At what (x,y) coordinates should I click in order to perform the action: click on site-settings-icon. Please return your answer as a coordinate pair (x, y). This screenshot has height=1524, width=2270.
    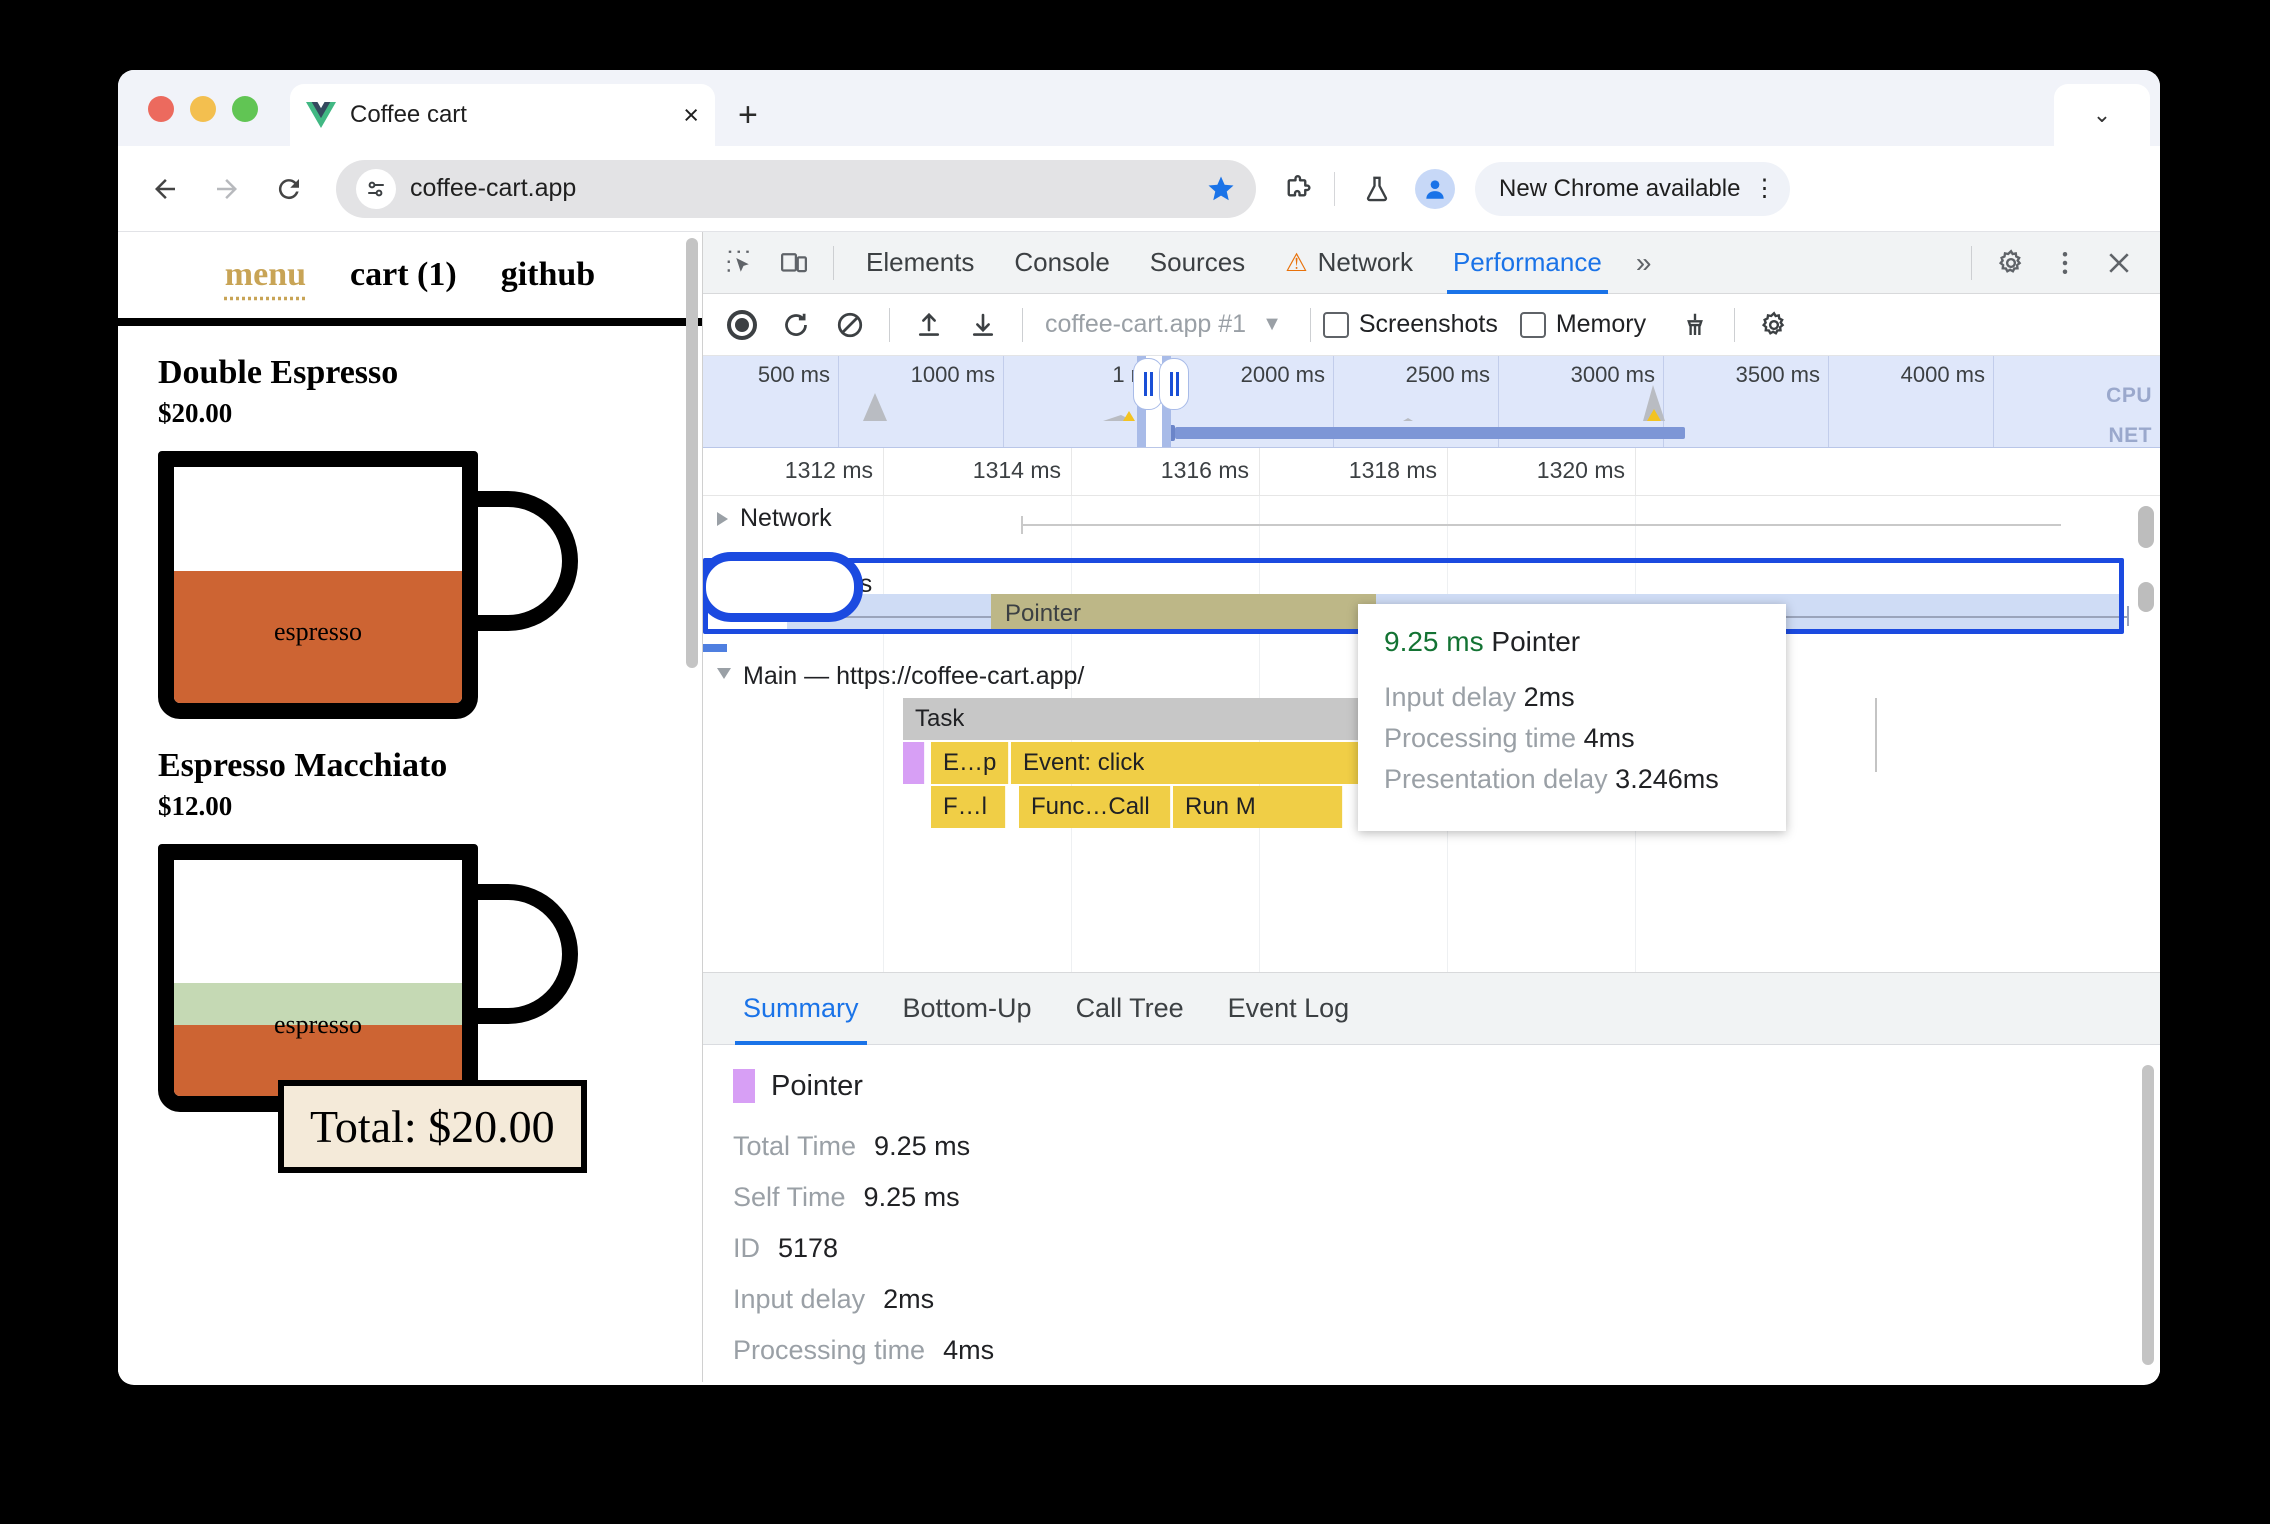
    Looking at the image, I should click on (376, 188).